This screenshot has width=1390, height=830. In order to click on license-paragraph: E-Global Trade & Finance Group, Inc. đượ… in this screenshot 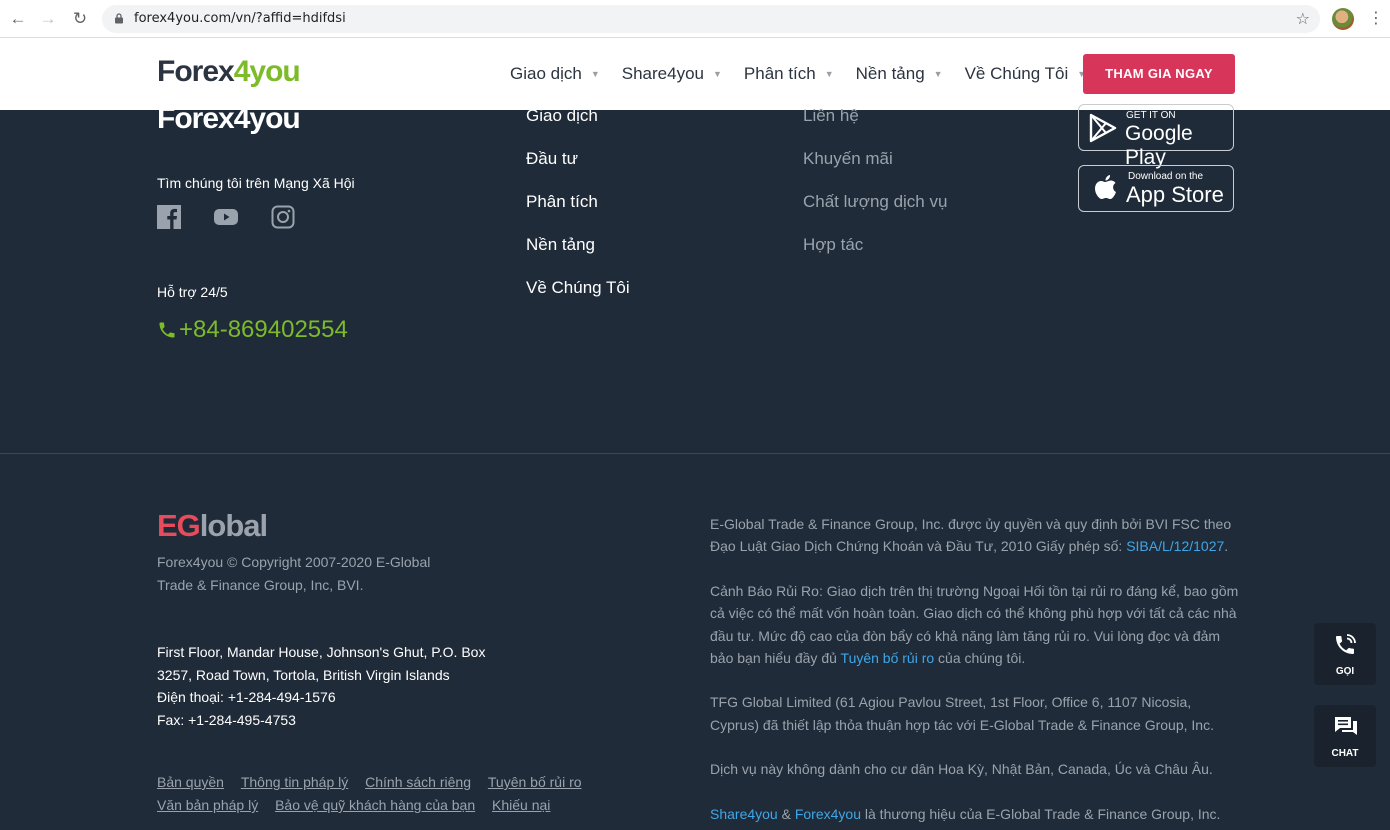, I will do `click(975, 535)`.